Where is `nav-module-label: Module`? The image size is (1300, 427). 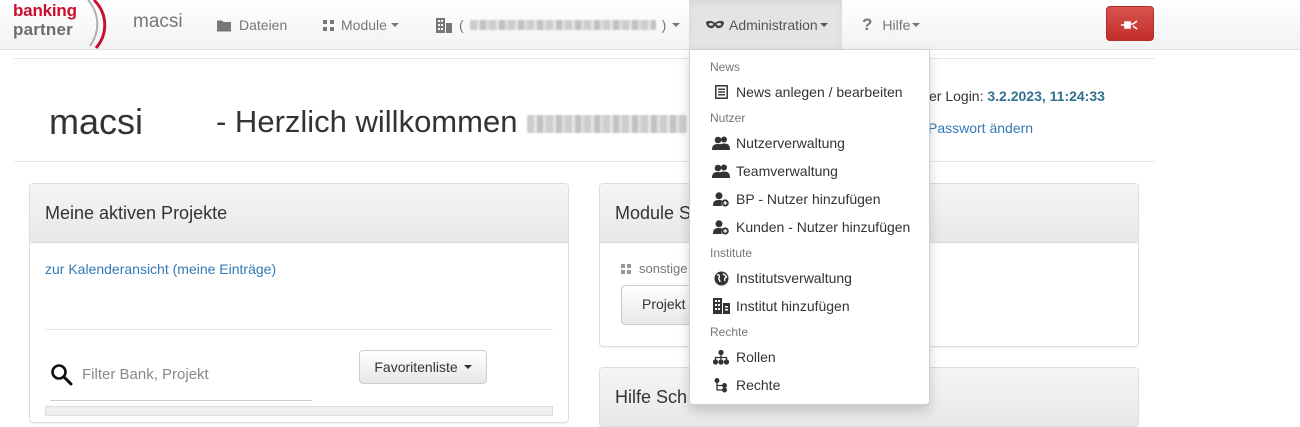
nav-module-label: Module is located at coordinates (364, 25).